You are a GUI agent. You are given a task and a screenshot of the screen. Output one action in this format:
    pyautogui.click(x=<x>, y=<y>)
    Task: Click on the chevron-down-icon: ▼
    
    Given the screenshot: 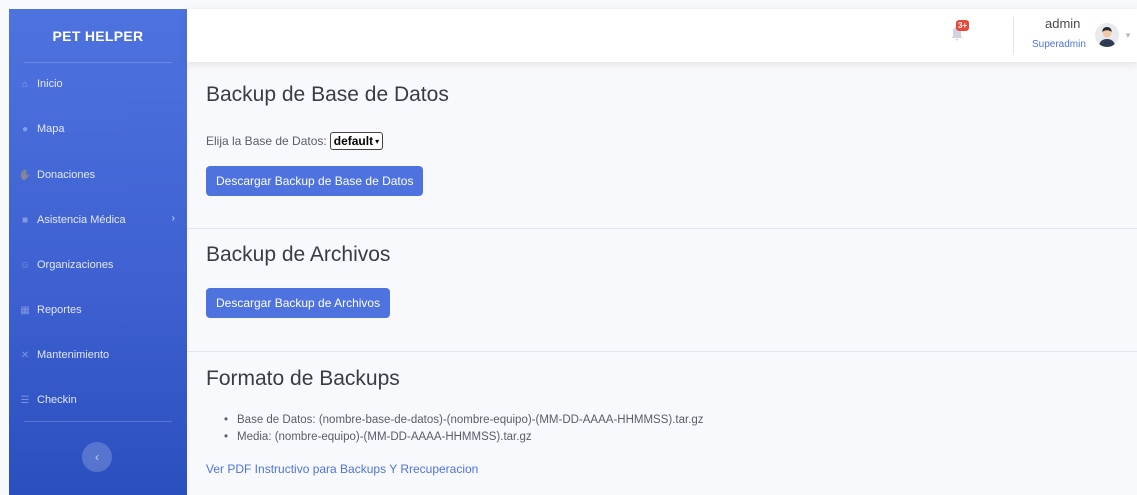 What is the action you would take?
    pyautogui.click(x=1128, y=35)
    